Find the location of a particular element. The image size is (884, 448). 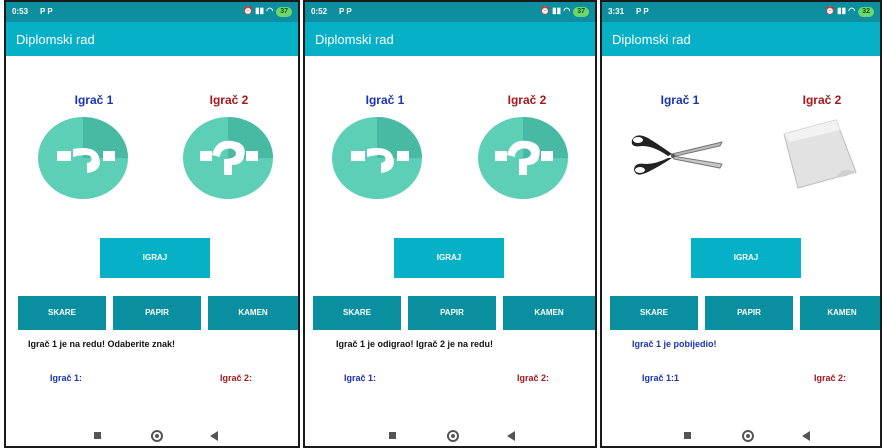

scissors-icon is located at coordinates (677, 155).